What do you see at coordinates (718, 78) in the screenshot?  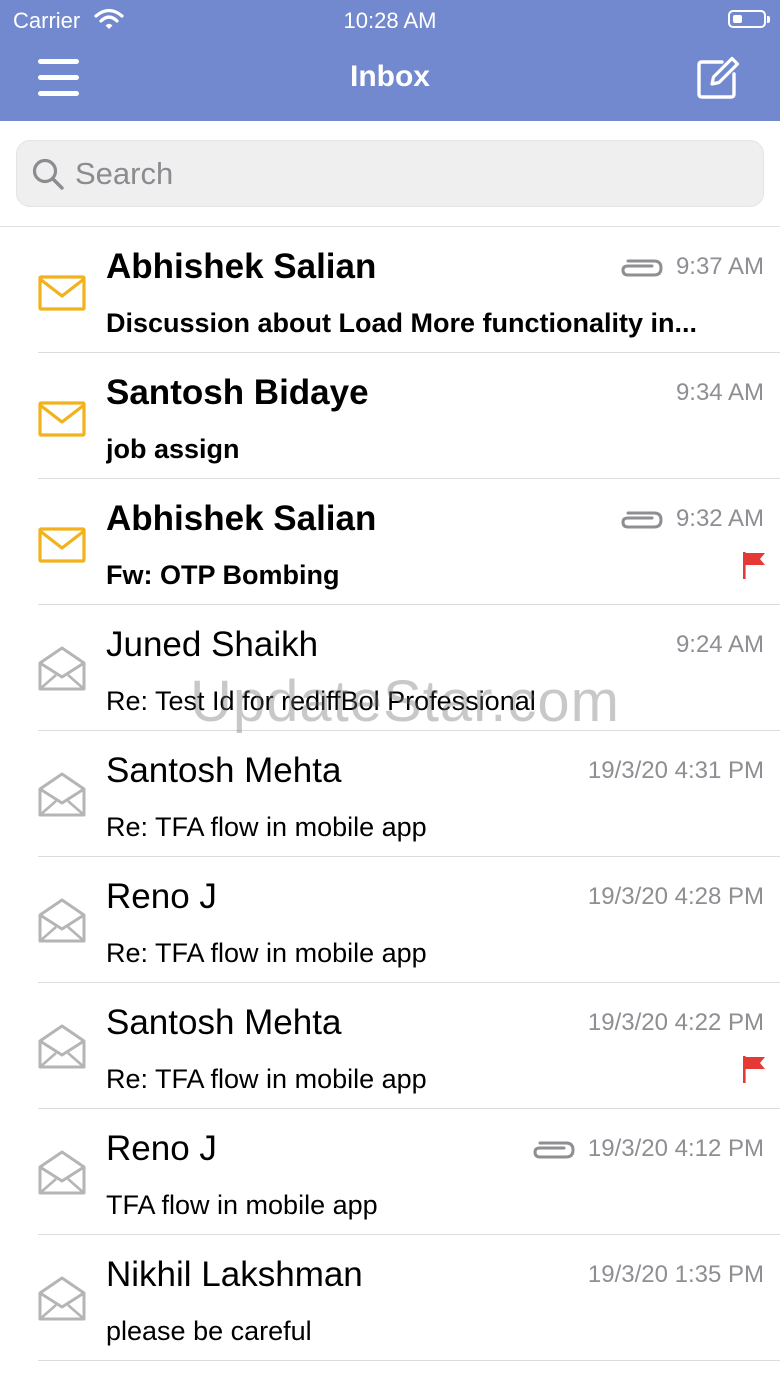 I see `compose-icon` at bounding box center [718, 78].